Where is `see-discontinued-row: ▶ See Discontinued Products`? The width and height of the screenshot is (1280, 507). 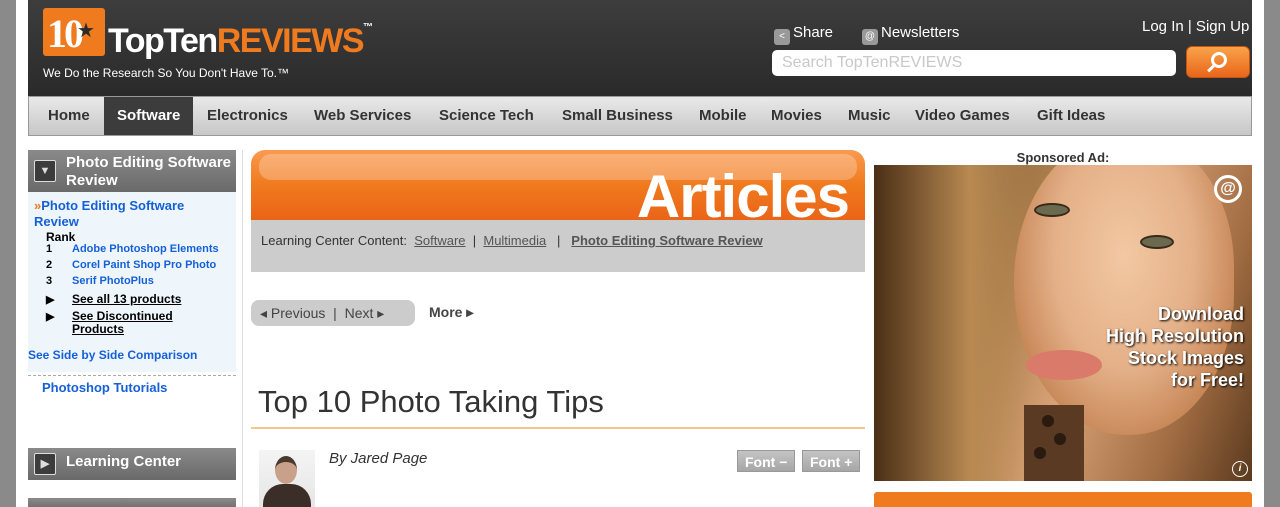
see-discontinued-row: ▶ See Discontinued Products is located at coordinates (141, 323).